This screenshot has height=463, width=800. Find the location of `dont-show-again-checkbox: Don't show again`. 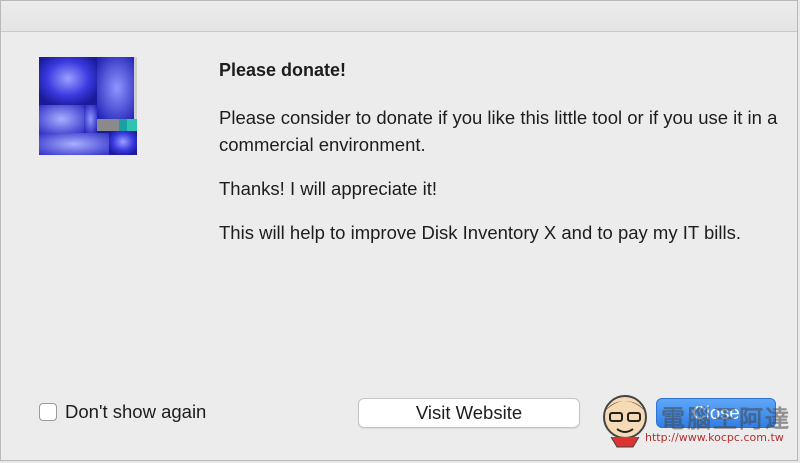

dont-show-again-checkbox: Don't show again is located at coordinates (122, 412).